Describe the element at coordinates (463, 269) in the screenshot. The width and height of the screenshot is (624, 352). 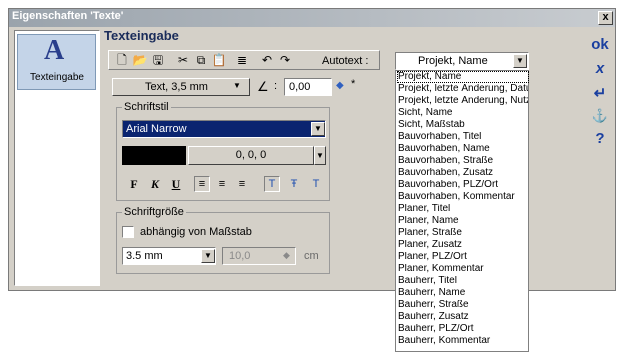
I see `autotext-option: Planer, Kommentar` at that location.